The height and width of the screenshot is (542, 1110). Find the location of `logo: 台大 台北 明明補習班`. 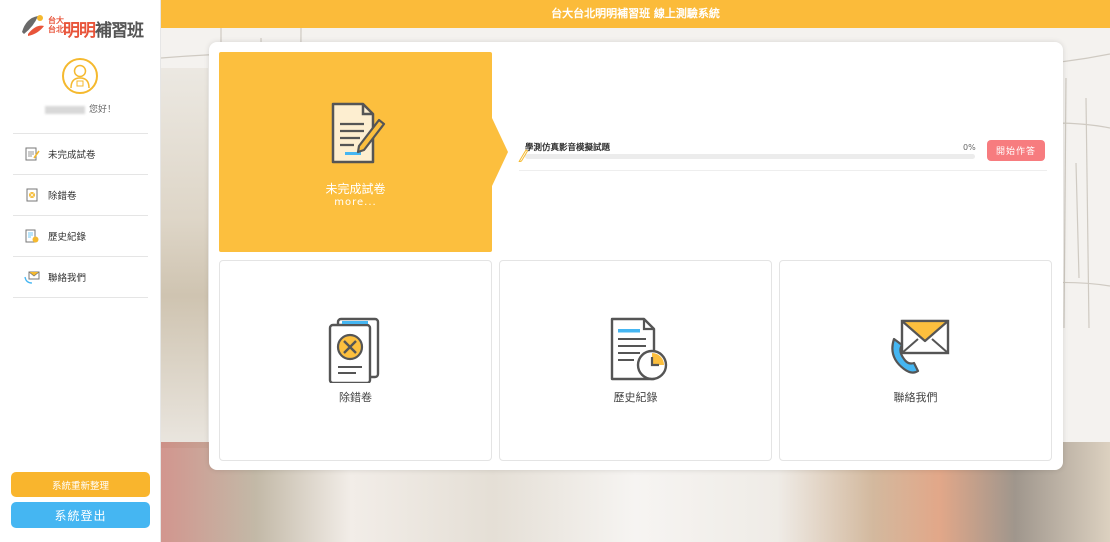

logo: 台大 台北 明明補習班 is located at coordinates (83, 27).